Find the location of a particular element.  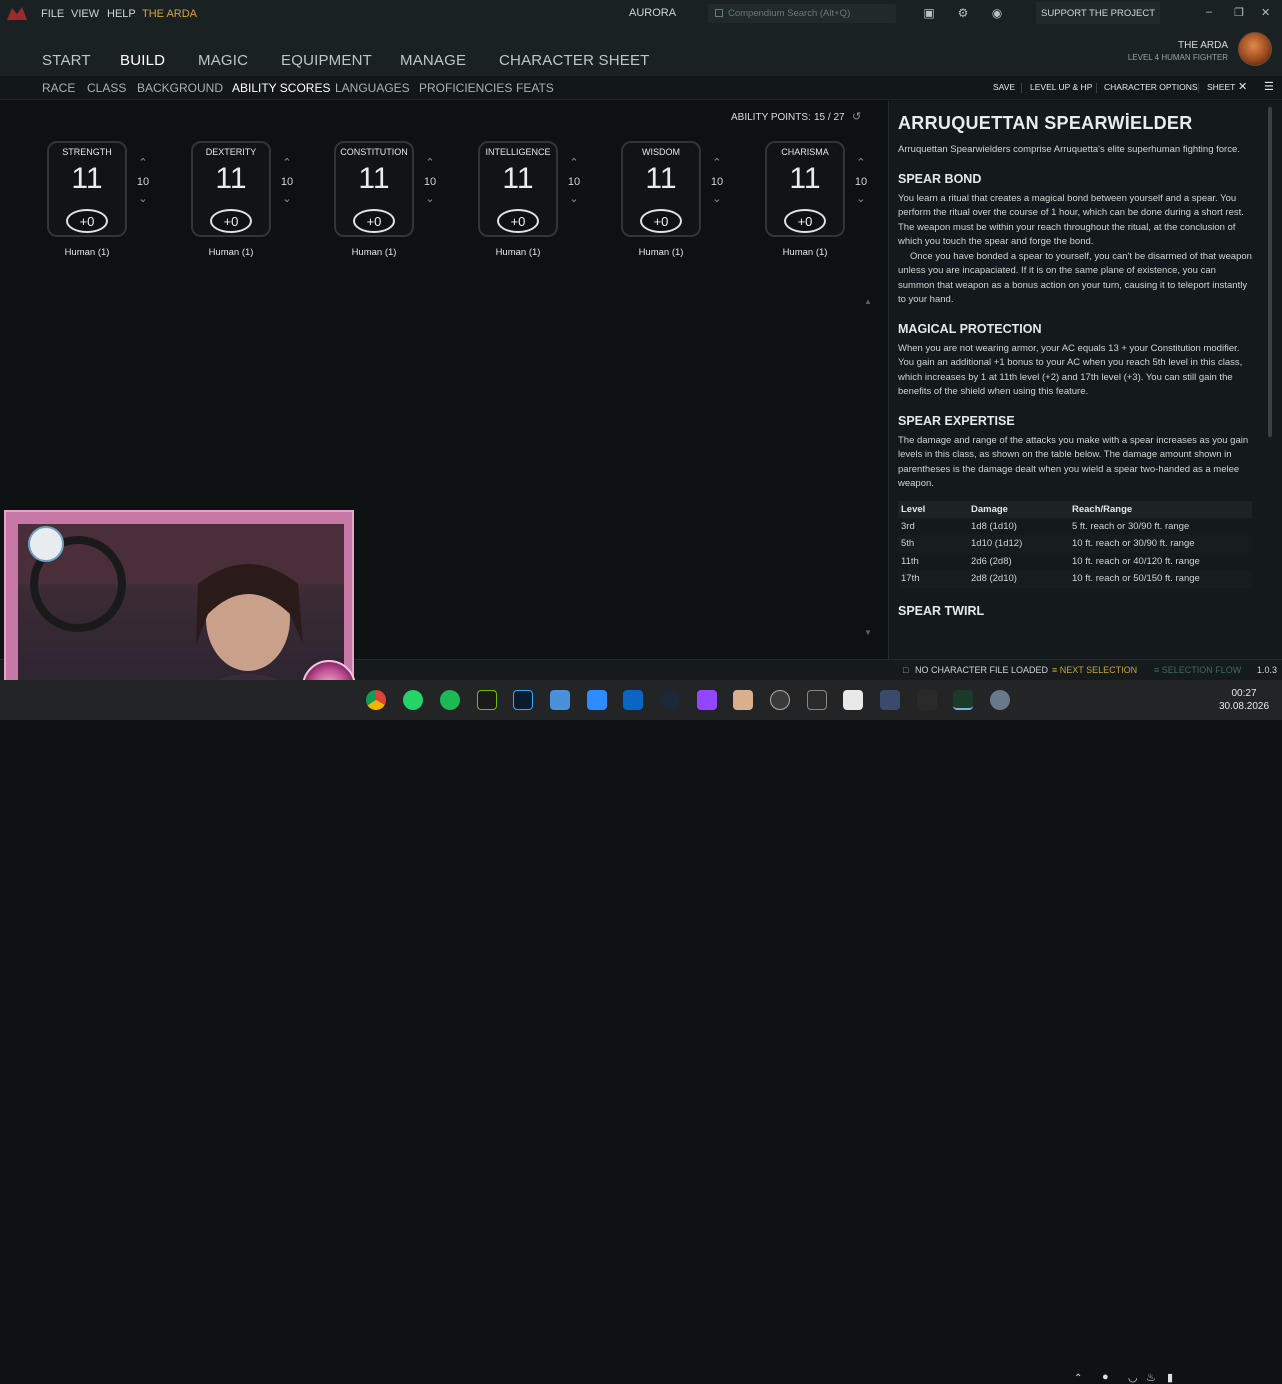

compendium-search-input: Compendium Search (Alt+Q) is located at coordinates (802, 13).